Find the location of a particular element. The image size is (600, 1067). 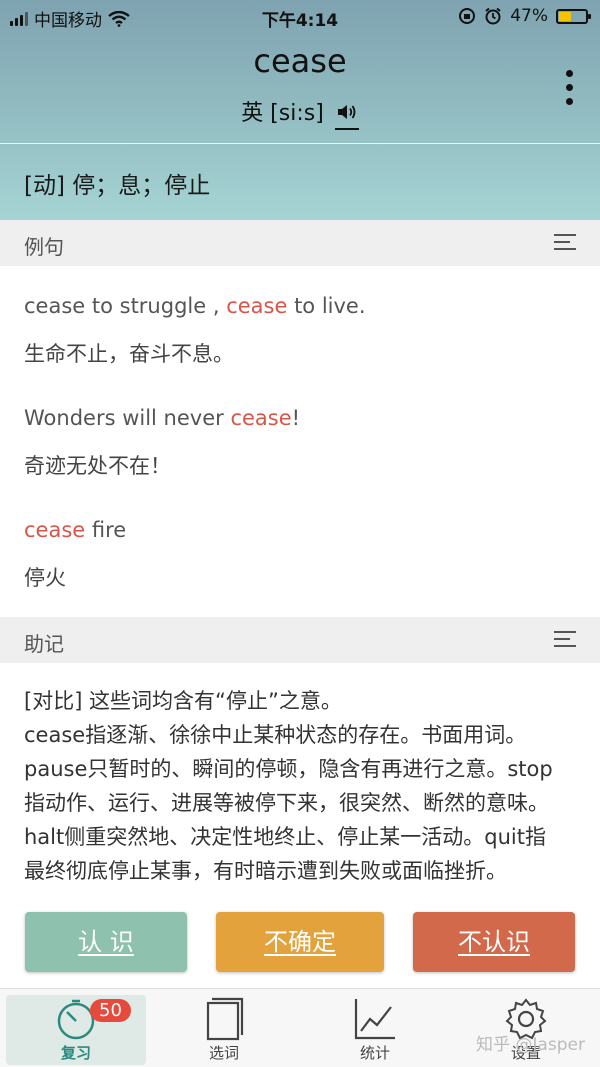

rotation-lock-icon is located at coordinates (467, 16).